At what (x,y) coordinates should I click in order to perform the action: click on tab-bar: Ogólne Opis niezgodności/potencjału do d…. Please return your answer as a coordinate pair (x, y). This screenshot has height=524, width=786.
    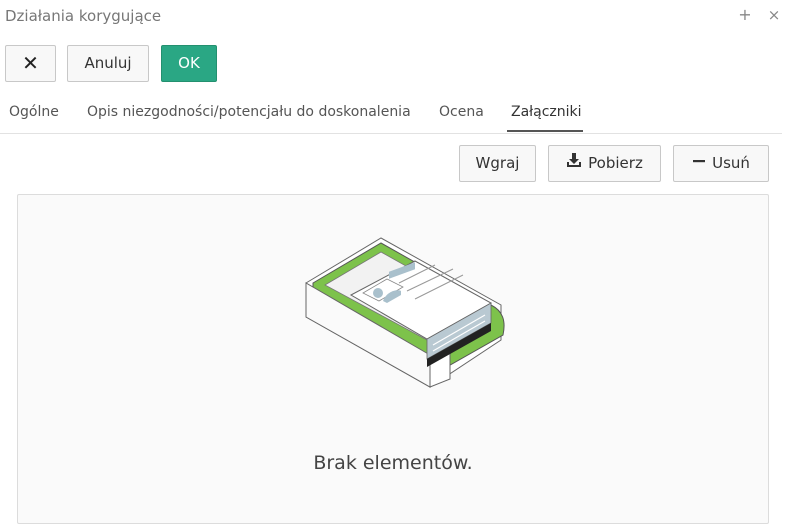
    Looking at the image, I should click on (391, 115).